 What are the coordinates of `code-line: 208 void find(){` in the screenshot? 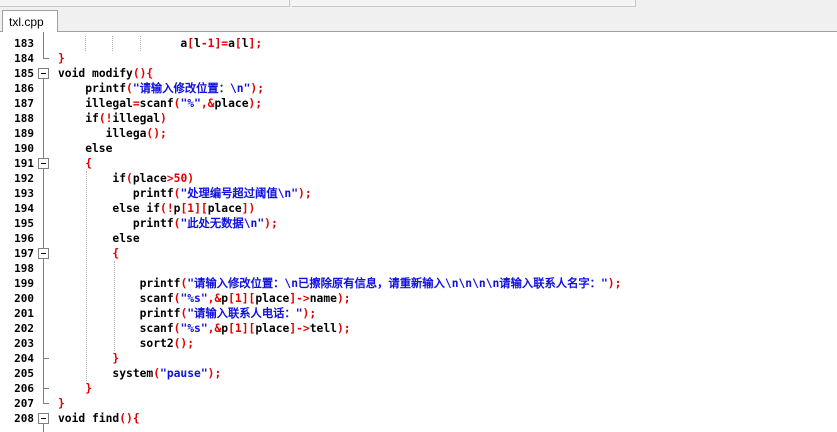 It's located at (418, 418).